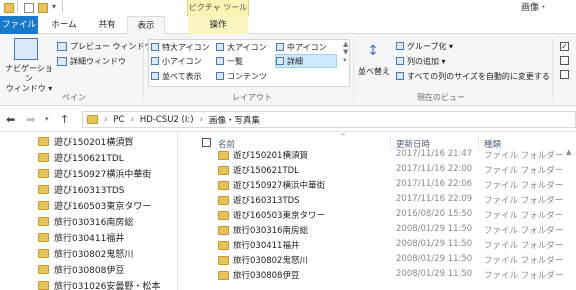 Image resolution: width=576 pixels, height=290 pixels. Describe the element at coordinates (383, 156) in the screenshot. I see `table-row: 遊び150201横須賀 2017/11/16 21:47 ファイル フォルダー` at that location.